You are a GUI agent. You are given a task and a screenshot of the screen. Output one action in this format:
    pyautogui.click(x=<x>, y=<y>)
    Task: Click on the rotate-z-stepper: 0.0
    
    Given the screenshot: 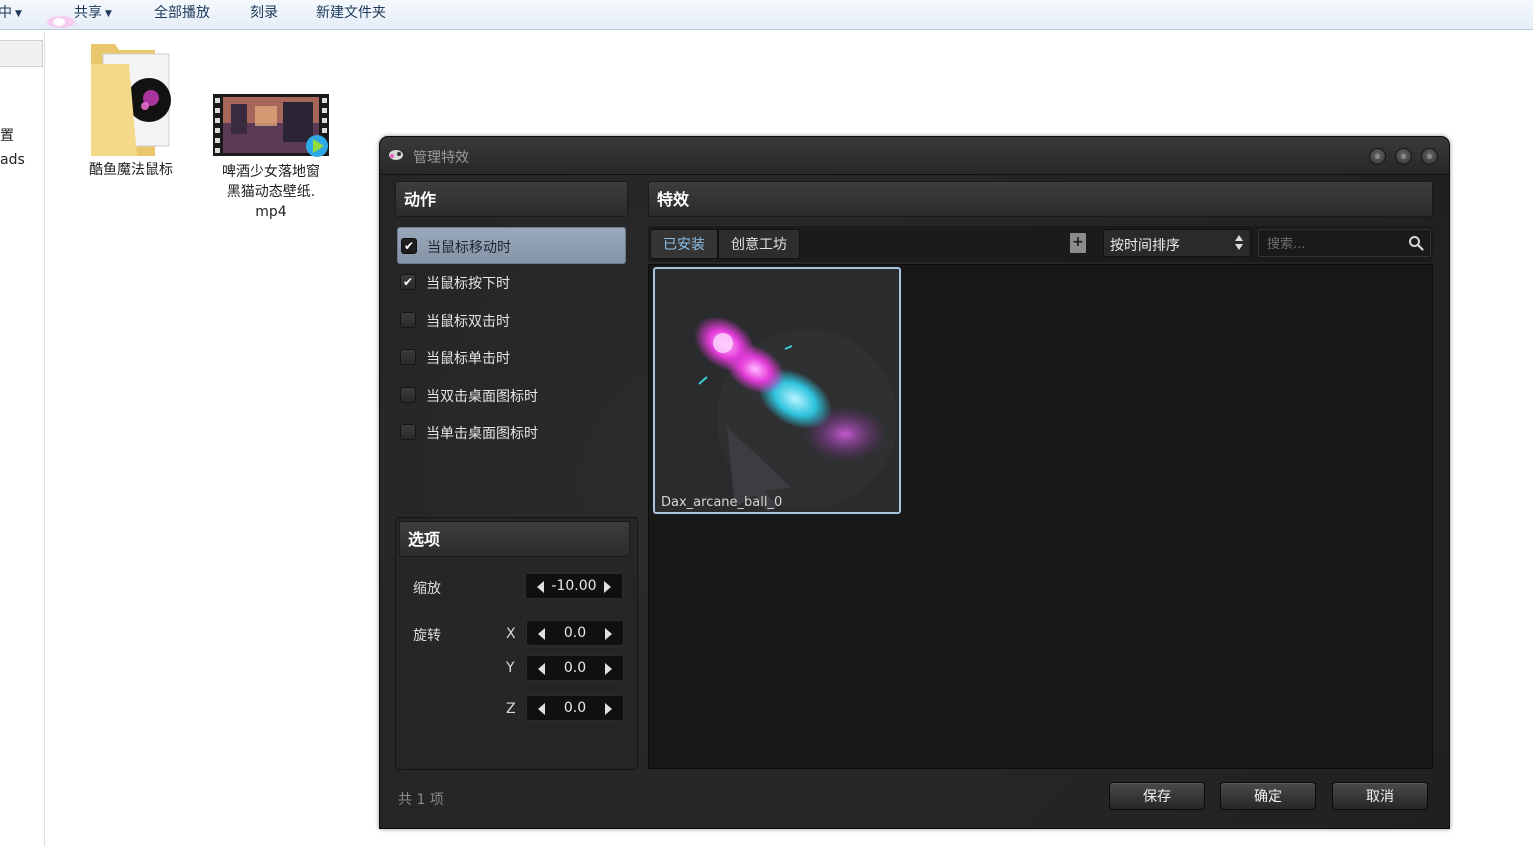 What is the action you would take?
    pyautogui.click(x=575, y=708)
    